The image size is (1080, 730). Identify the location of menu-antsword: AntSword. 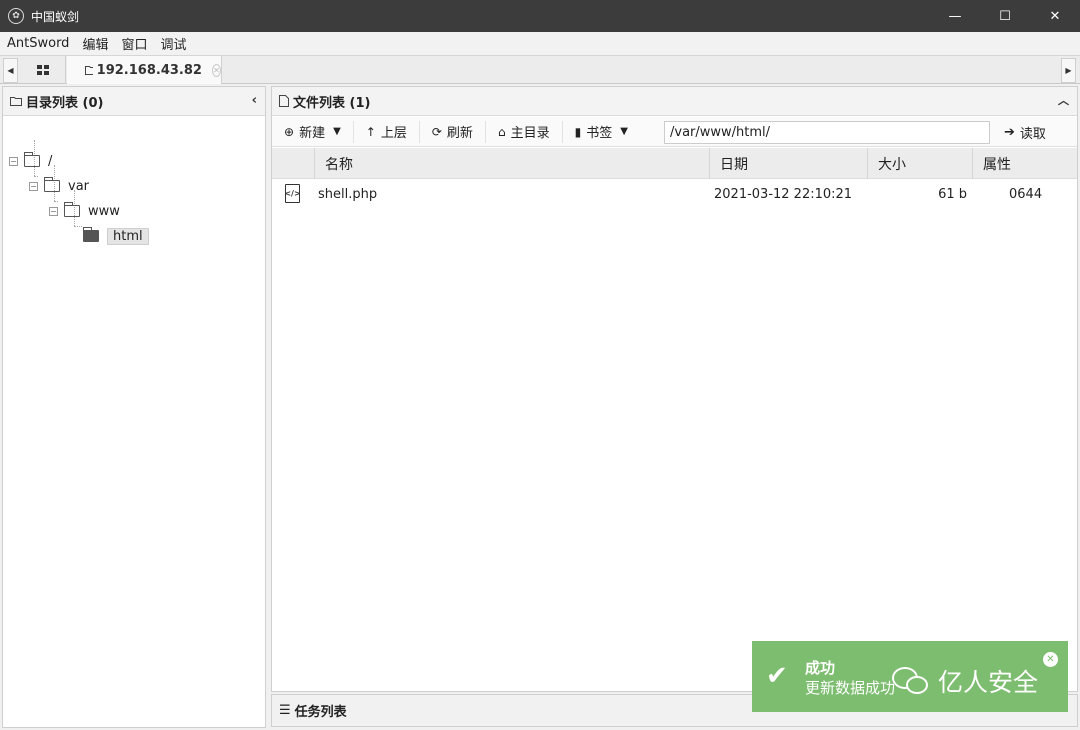
(38, 43).